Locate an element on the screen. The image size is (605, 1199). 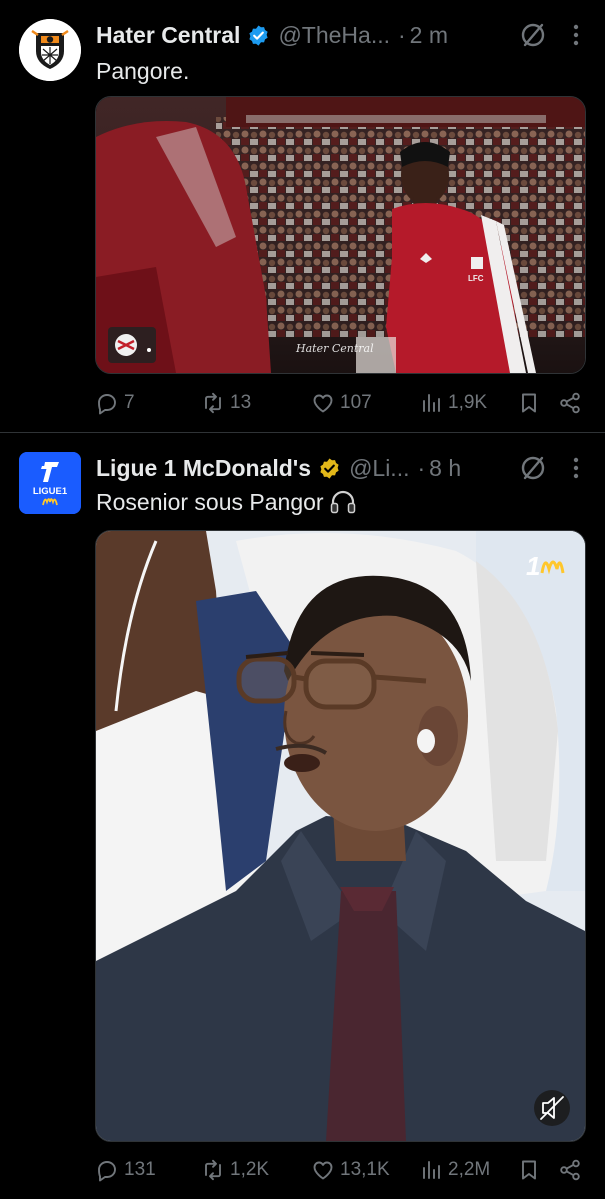
video-watermark: Hater Central is located at coordinates (334, 348).